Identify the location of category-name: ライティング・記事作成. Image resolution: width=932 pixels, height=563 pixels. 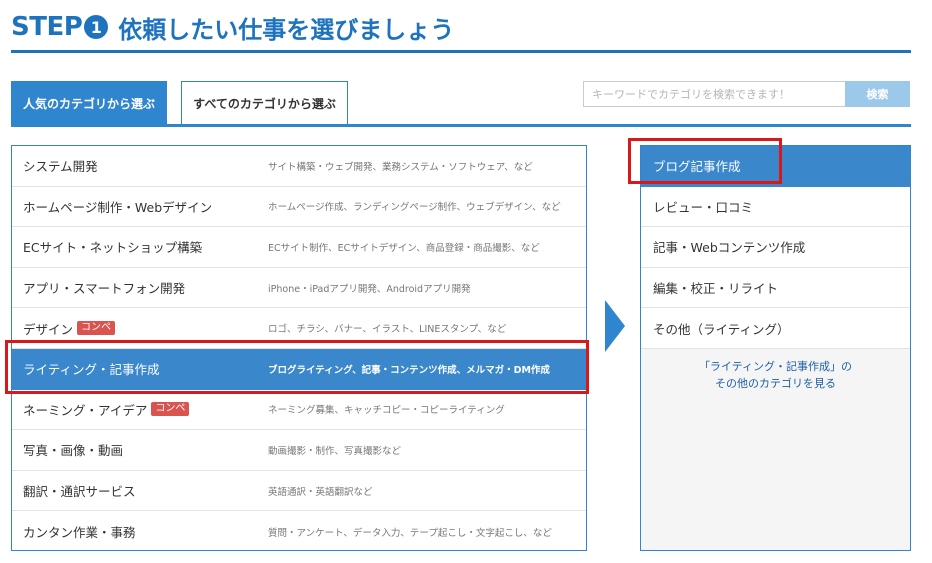
(91, 370).